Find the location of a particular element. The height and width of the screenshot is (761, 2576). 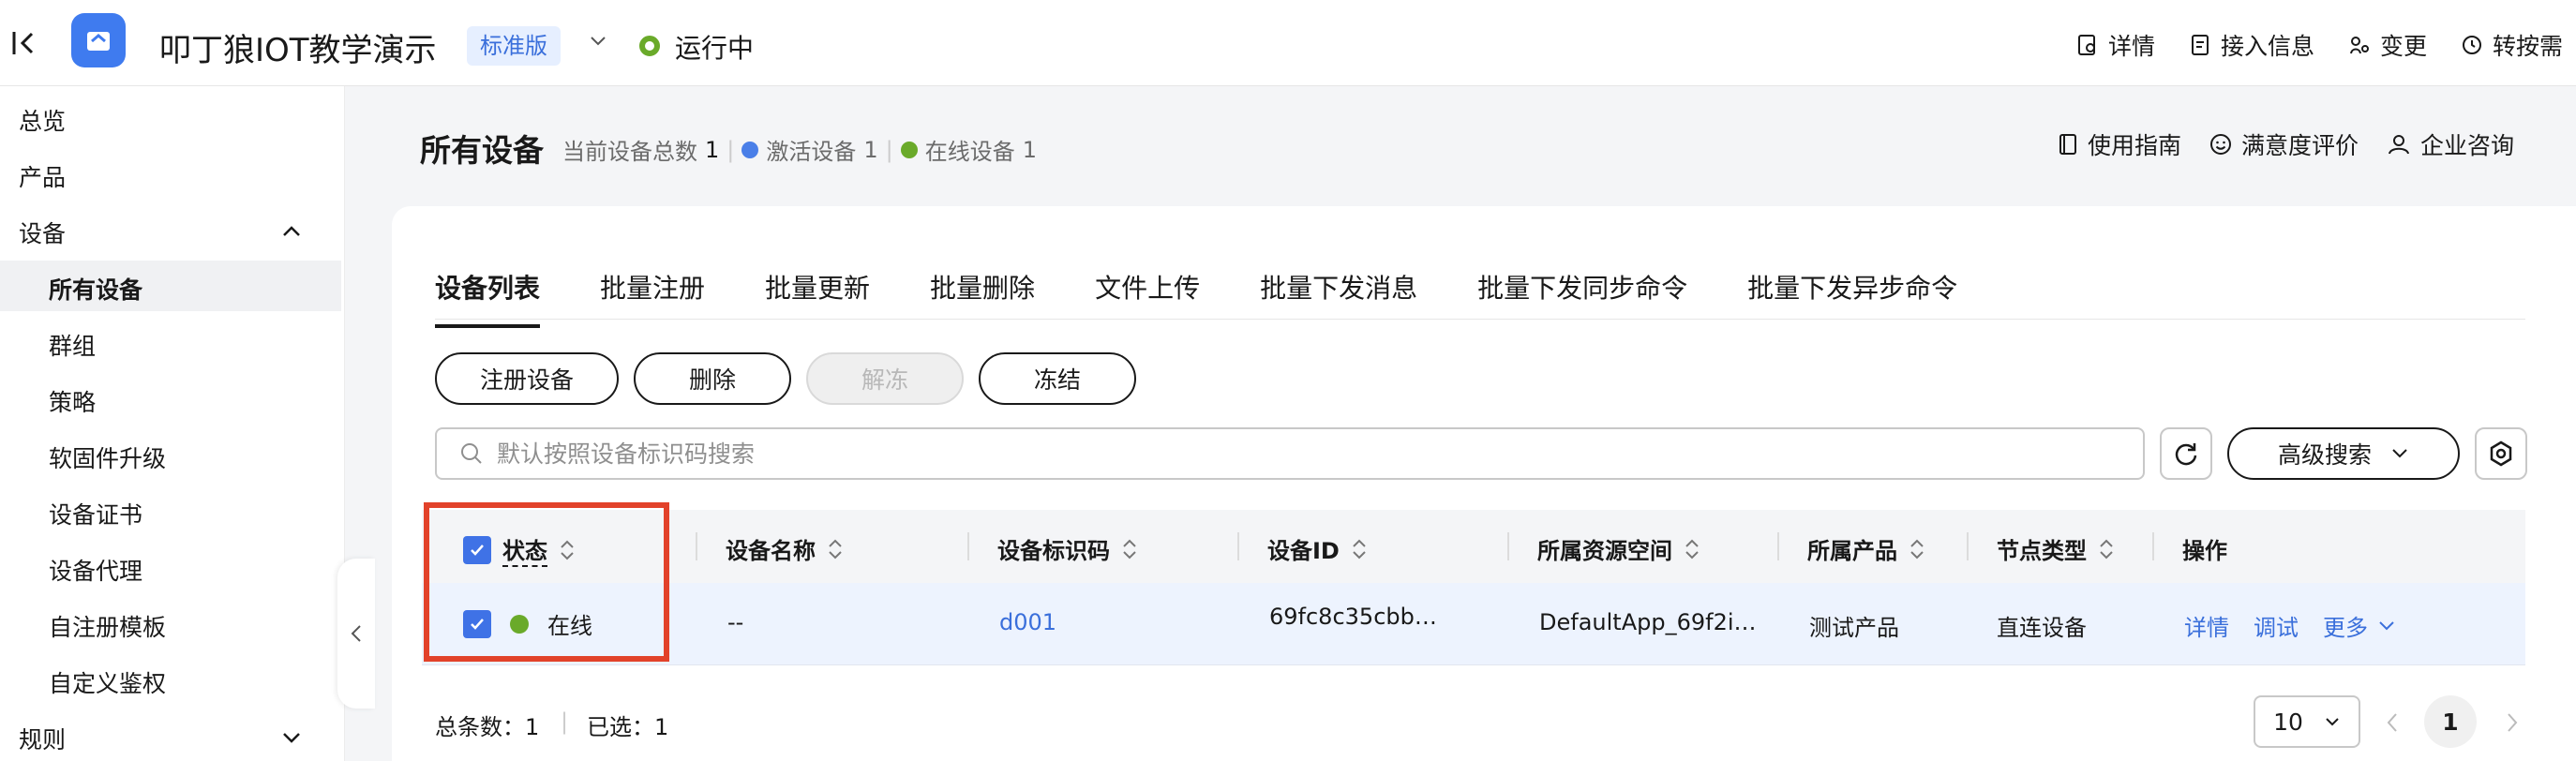

sidebar-item-policies: 策略 is located at coordinates (72, 401).